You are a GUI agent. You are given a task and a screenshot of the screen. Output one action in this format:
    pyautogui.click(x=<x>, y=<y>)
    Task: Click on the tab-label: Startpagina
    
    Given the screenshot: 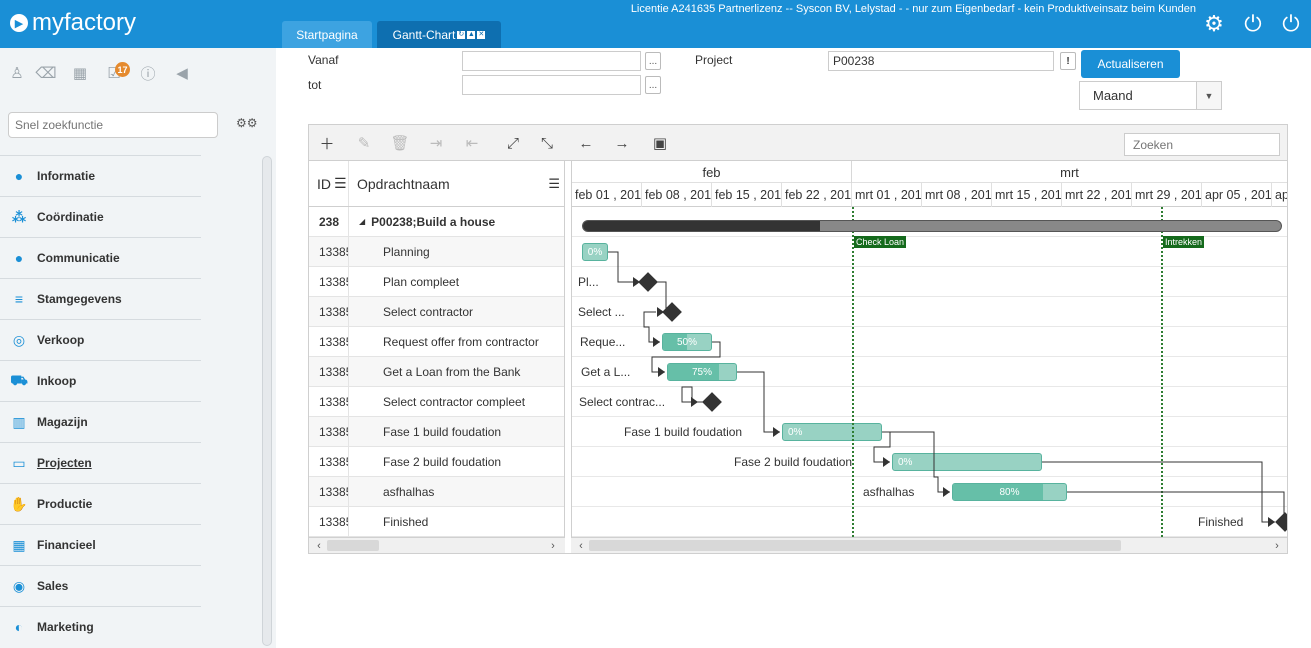 What is the action you would take?
    pyautogui.click(x=327, y=34)
    